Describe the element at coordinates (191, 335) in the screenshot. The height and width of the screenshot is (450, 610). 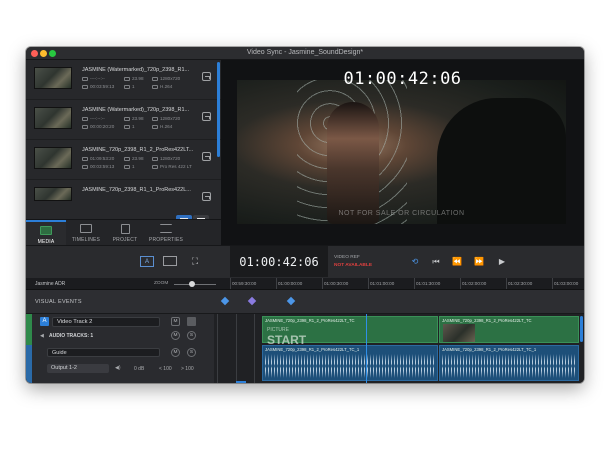
I see `audio-solo-button: S` at that location.